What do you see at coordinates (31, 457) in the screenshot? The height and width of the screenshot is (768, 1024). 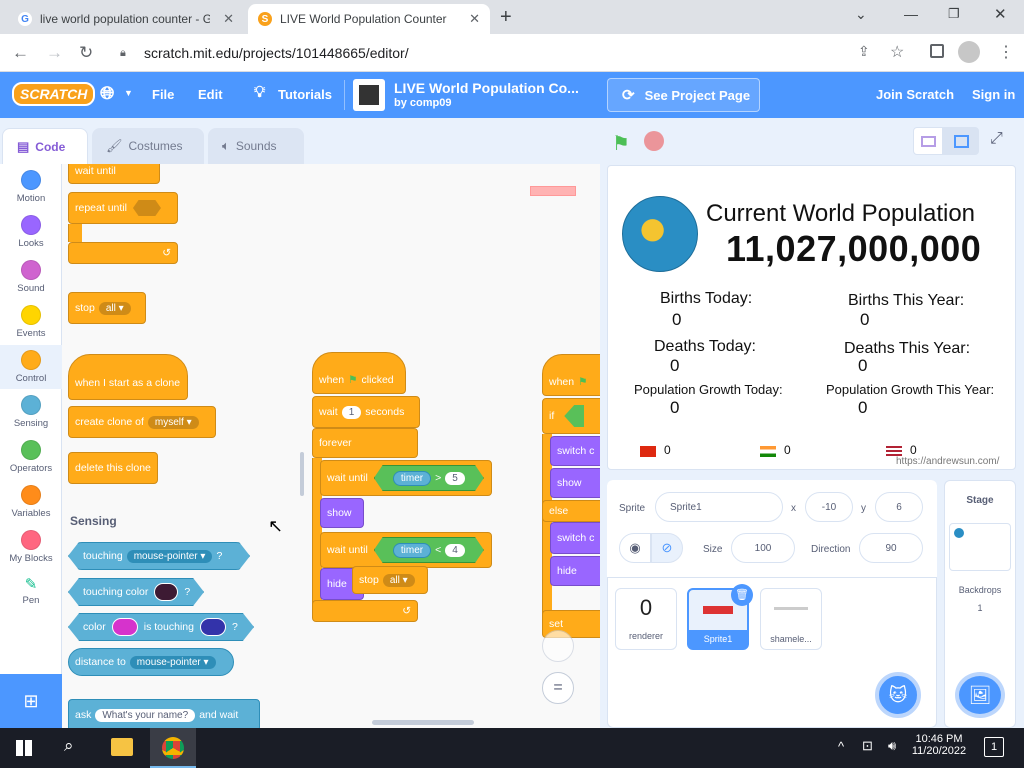 I see `category-operators: Operators` at bounding box center [31, 457].